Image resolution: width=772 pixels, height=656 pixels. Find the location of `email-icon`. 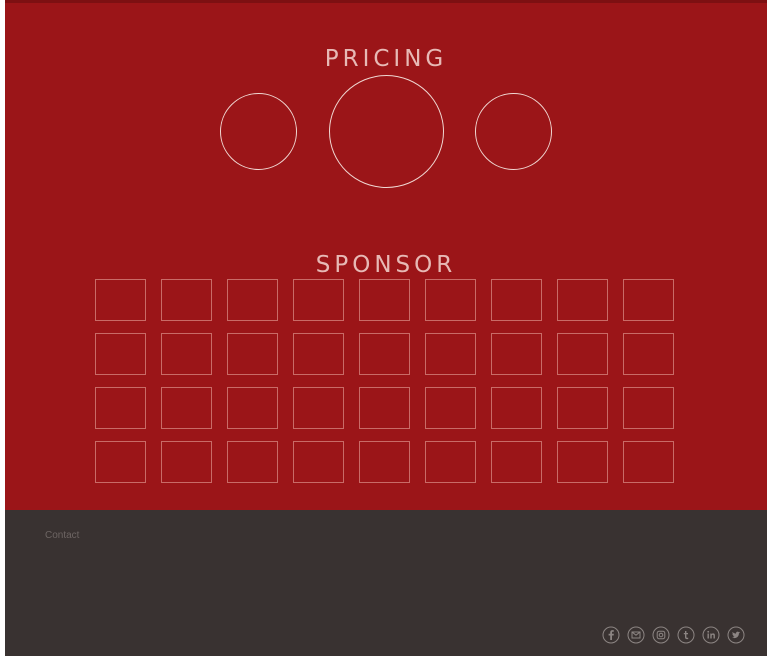

email-icon is located at coordinates (636, 635).